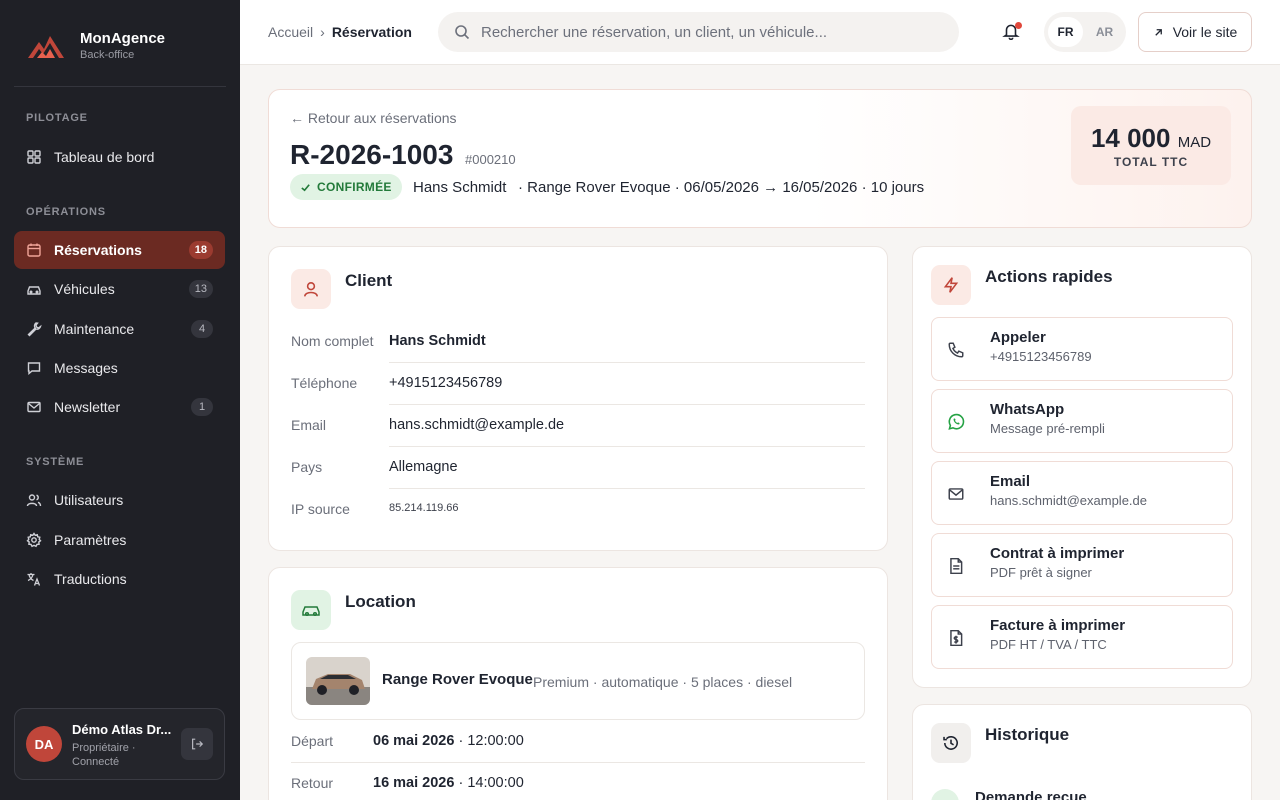 The height and width of the screenshot is (800, 1280). Describe the element at coordinates (1082, 565) in the screenshot. I see `print-contract-action: Contrat à imprimer PDF prêt à signer` at that location.